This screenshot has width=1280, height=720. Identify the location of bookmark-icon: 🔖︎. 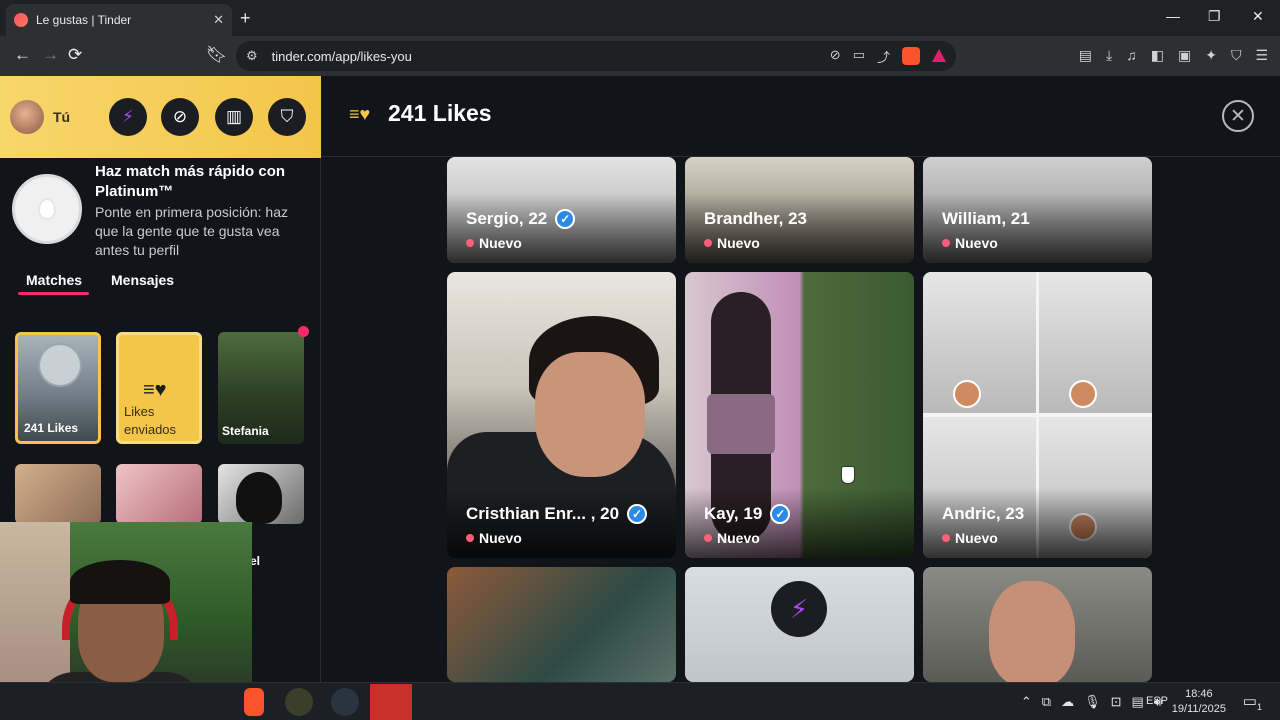
(217, 55).